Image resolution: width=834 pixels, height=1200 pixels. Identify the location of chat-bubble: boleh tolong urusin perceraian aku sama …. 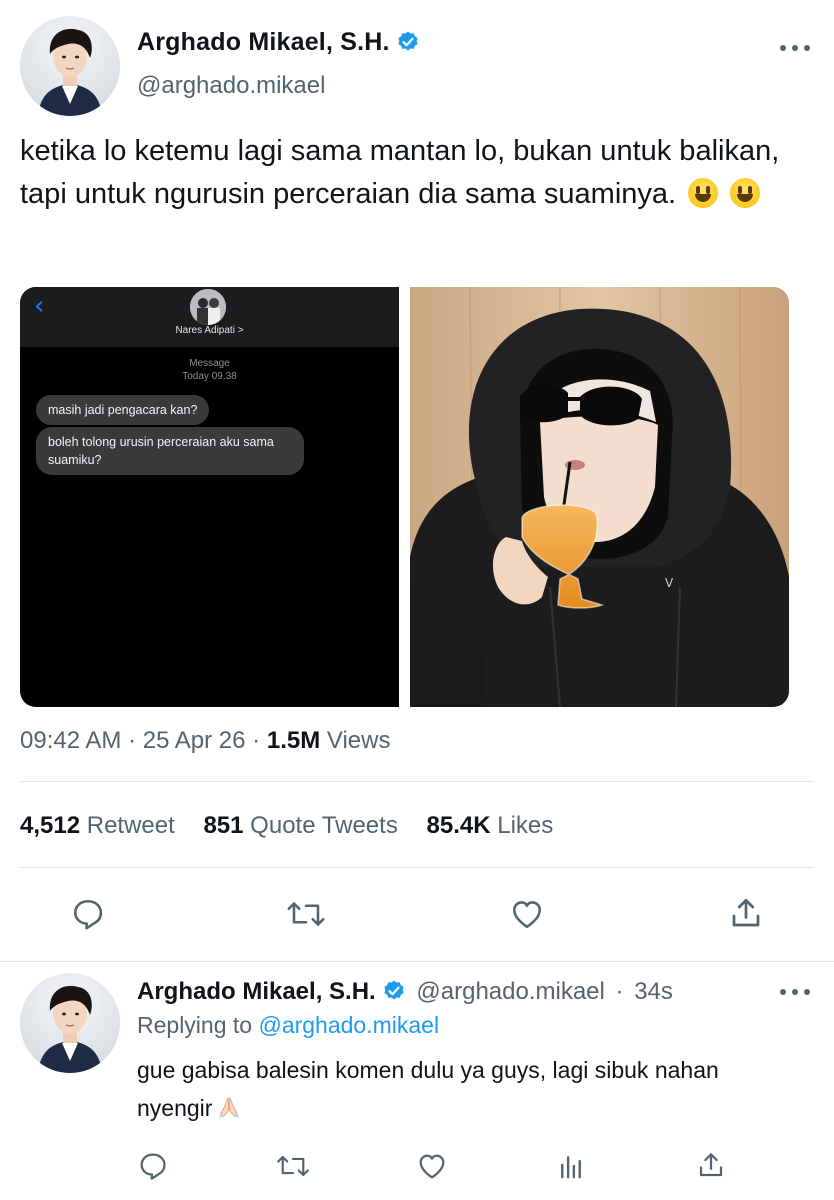
(170, 451).